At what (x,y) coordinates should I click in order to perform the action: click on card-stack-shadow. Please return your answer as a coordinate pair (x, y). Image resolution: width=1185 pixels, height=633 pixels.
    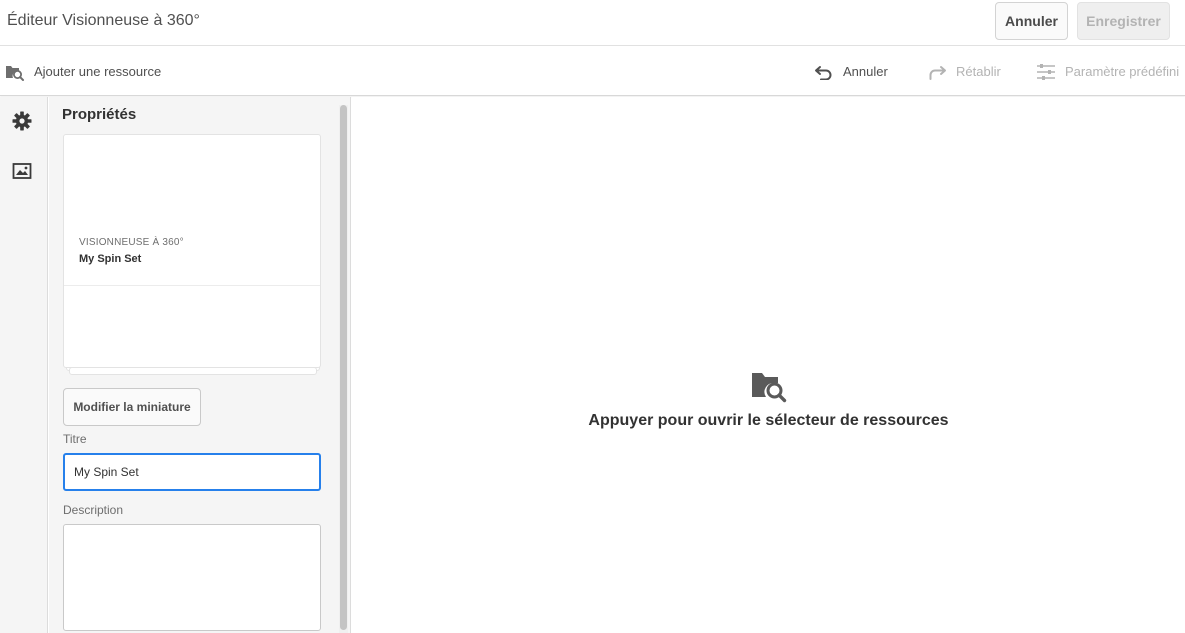
    Looking at the image, I should click on (193, 371).